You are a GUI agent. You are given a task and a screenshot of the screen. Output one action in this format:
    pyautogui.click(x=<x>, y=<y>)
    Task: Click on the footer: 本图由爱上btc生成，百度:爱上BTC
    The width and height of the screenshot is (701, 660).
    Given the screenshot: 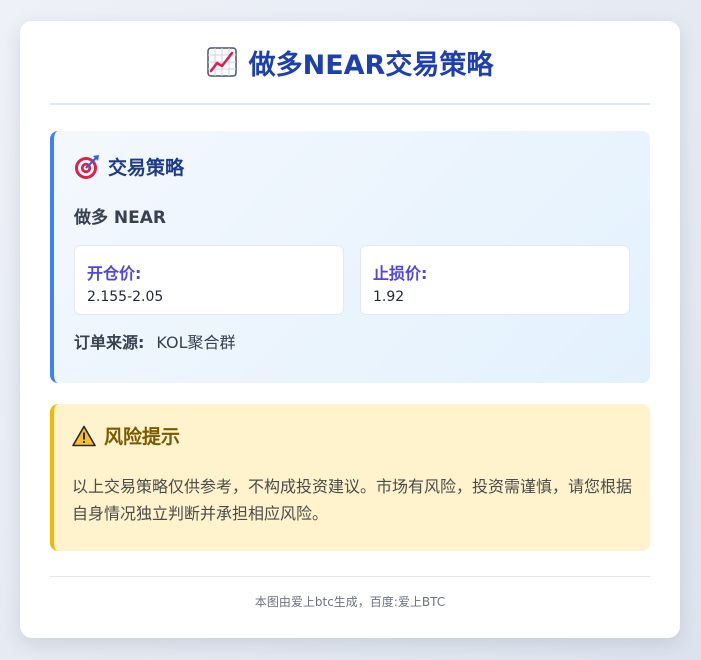 What is the action you would take?
    pyautogui.click(x=350, y=593)
    